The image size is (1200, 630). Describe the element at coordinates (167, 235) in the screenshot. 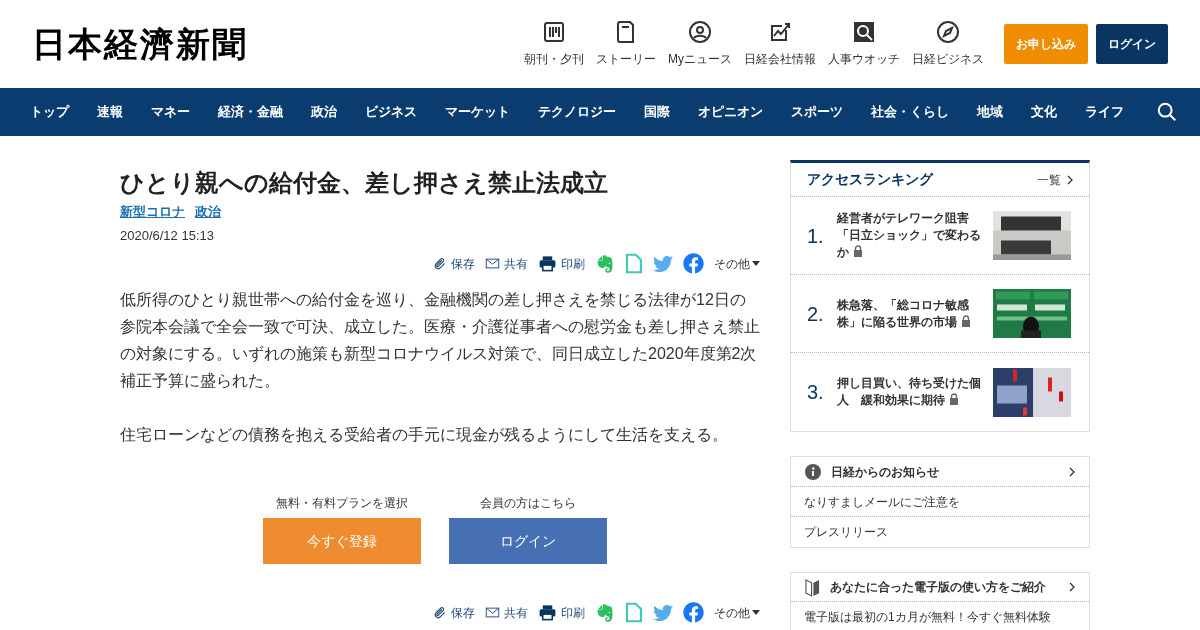

I see `publish-date: 2020/6/12 15:13` at that location.